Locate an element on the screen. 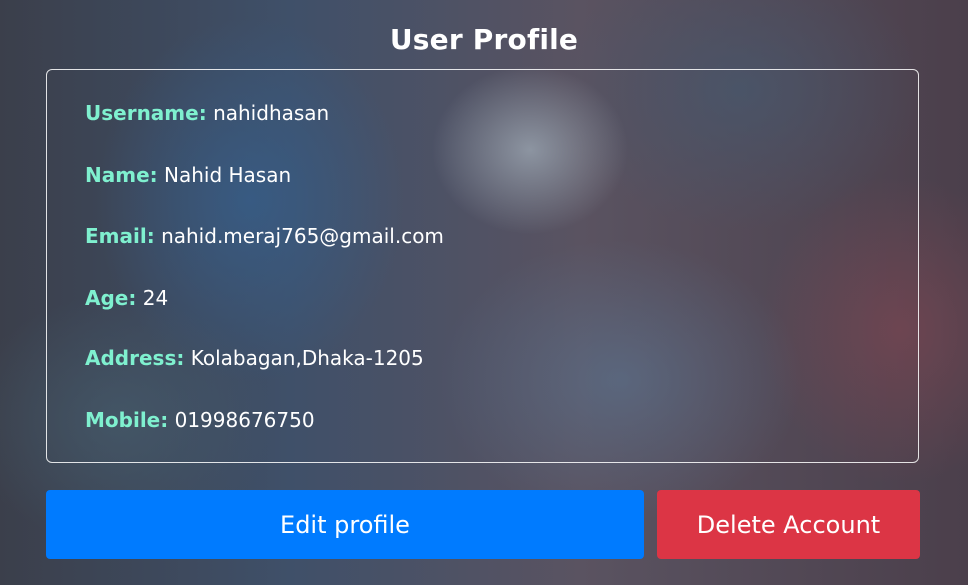  age-row: Age: 24 is located at coordinates (126, 298).